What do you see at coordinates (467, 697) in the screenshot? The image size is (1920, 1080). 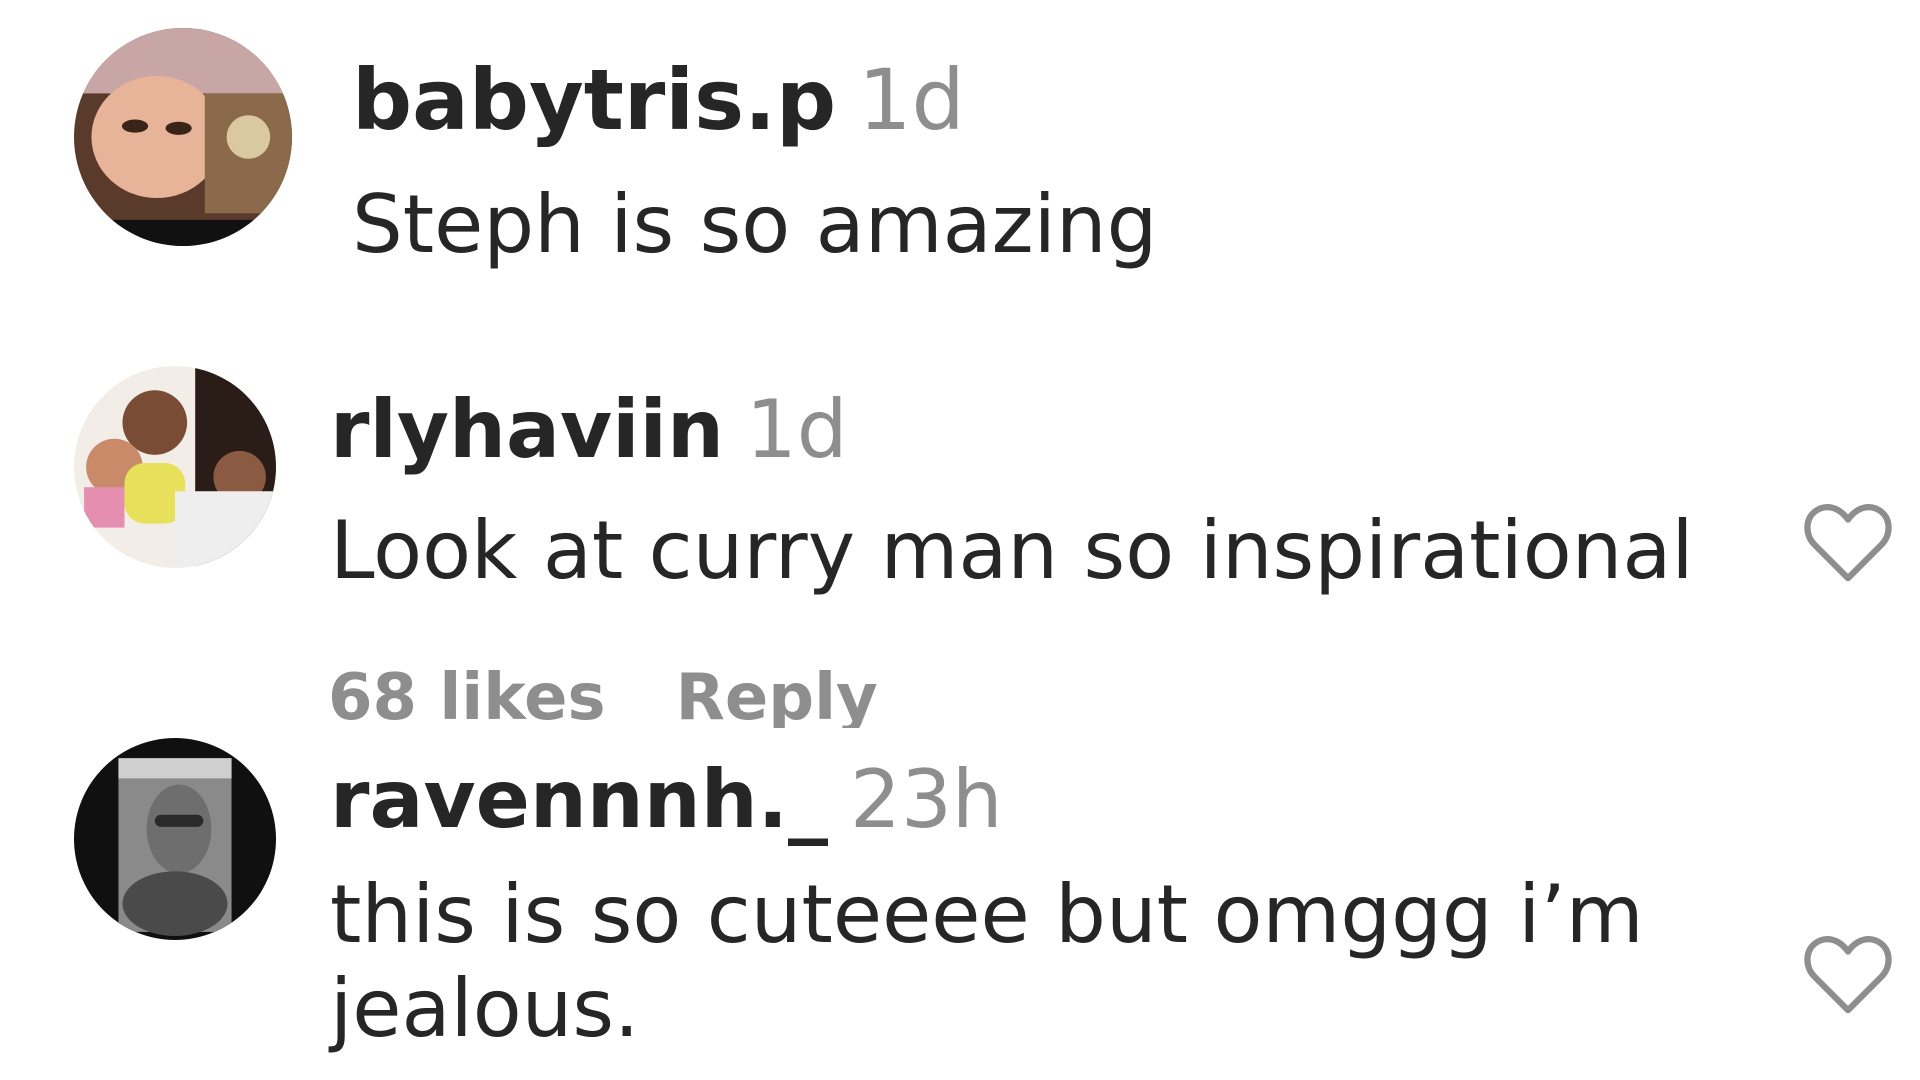 I see `likes-count: 68 likes` at bounding box center [467, 697].